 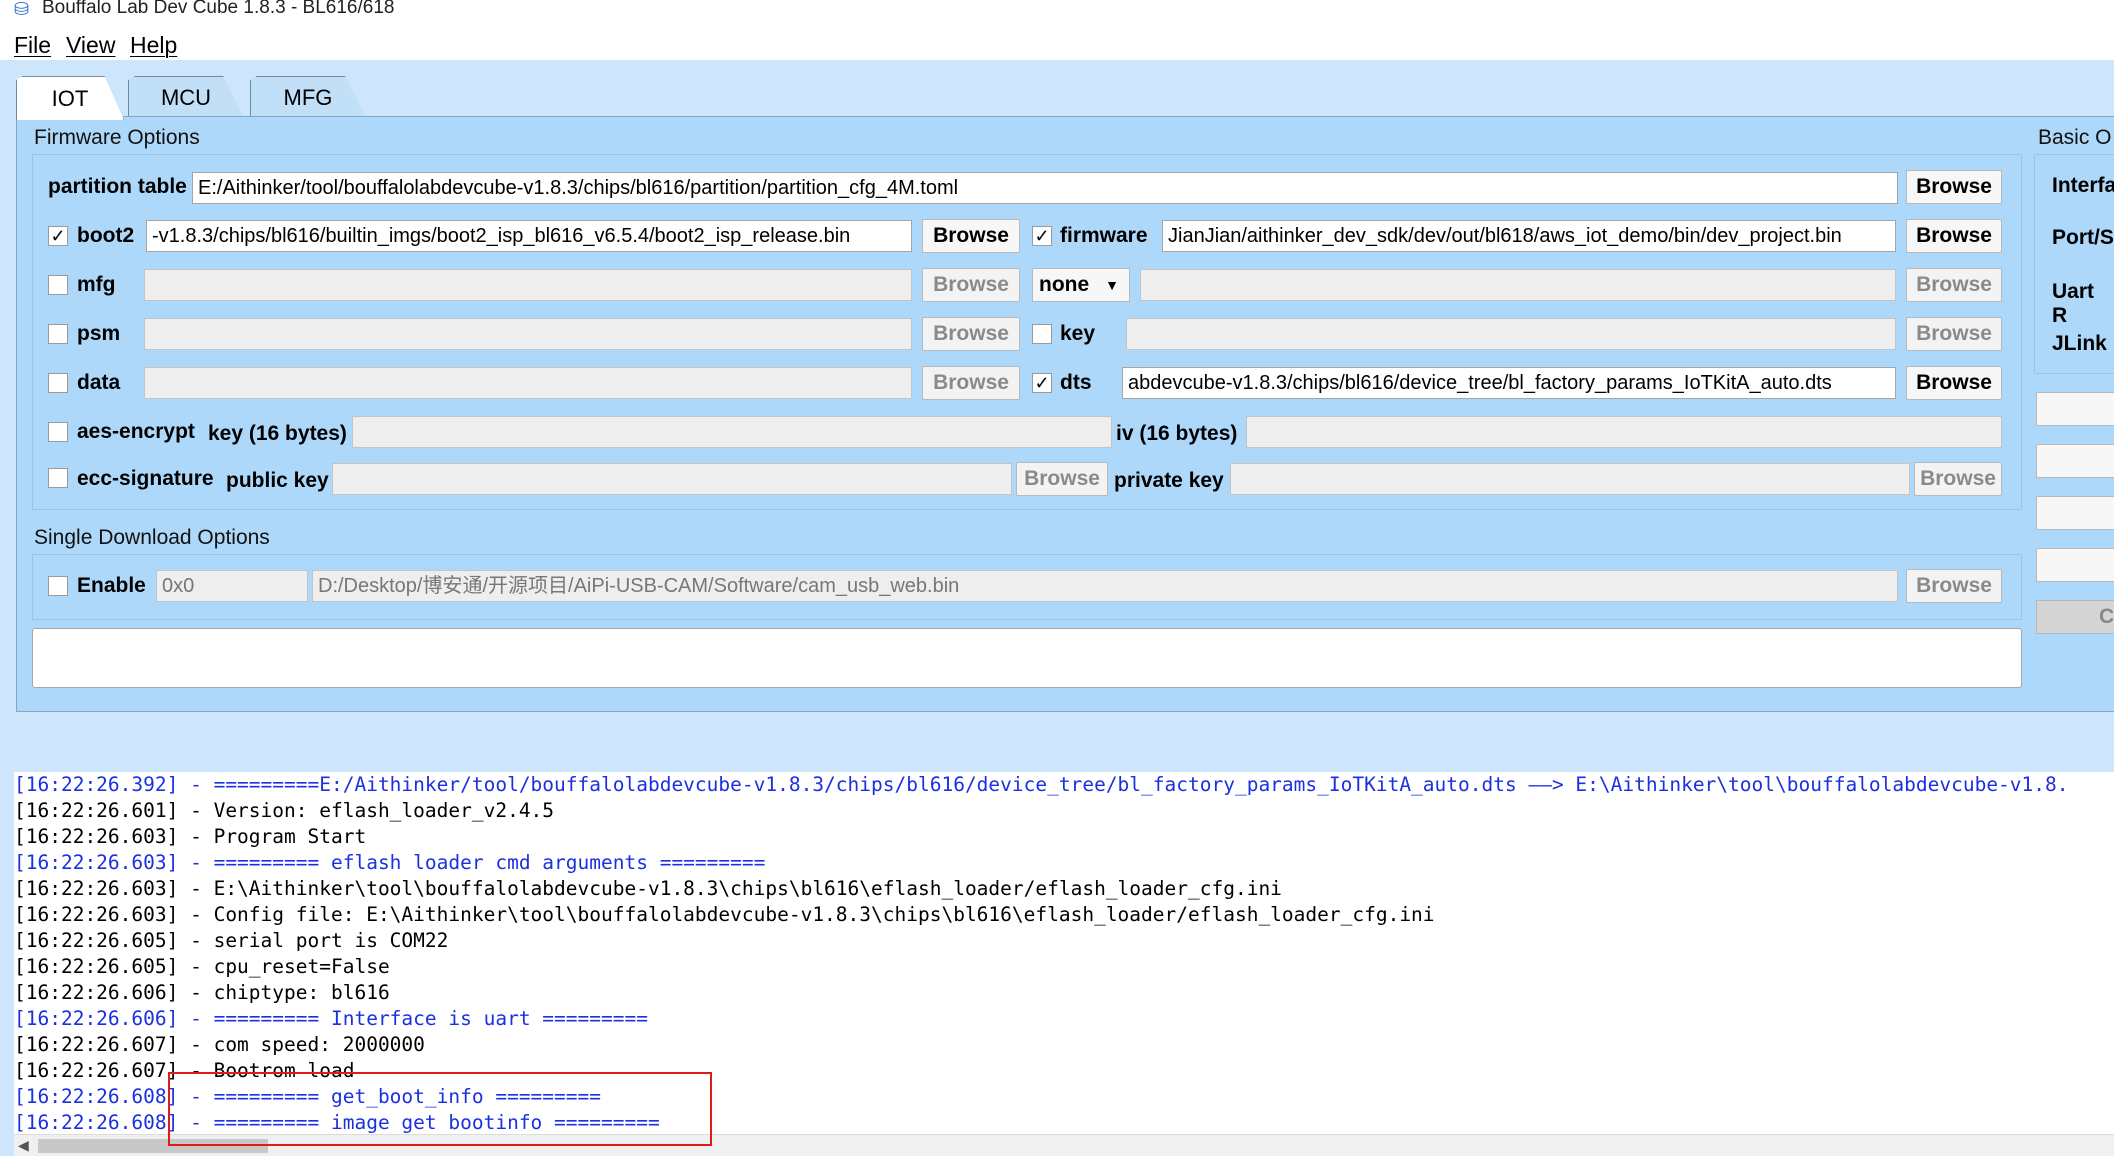 What do you see at coordinates (1062, 479) in the screenshot?
I see `public-key-browse-button: Browse` at bounding box center [1062, 479].